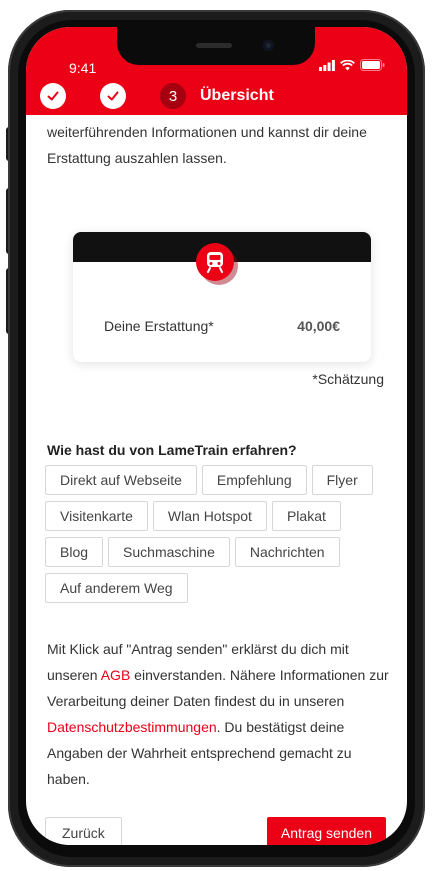  Describe the element at coordinates (132, 727) in the screenshot. I see `privacy-policy-link: Datenschutzbestimmungen` at that location.